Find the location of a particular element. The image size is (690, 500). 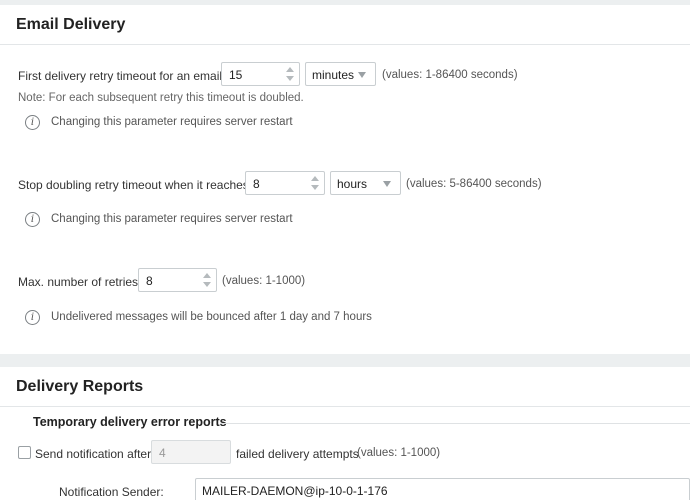

notification-sender-label: Notification Sender: is located at coordinates (111, 492).